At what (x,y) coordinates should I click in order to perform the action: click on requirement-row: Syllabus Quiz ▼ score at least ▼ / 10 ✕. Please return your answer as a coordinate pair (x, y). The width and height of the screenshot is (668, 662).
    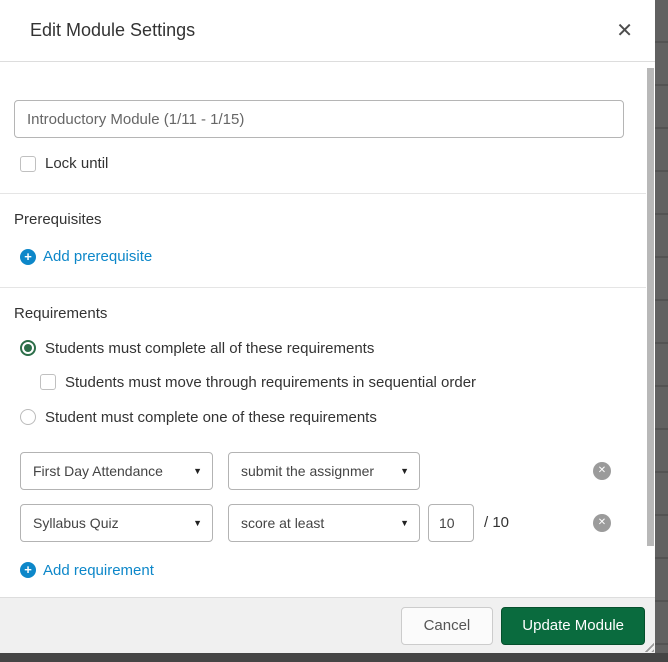
    Looking at the image, I should click on (322, 522).